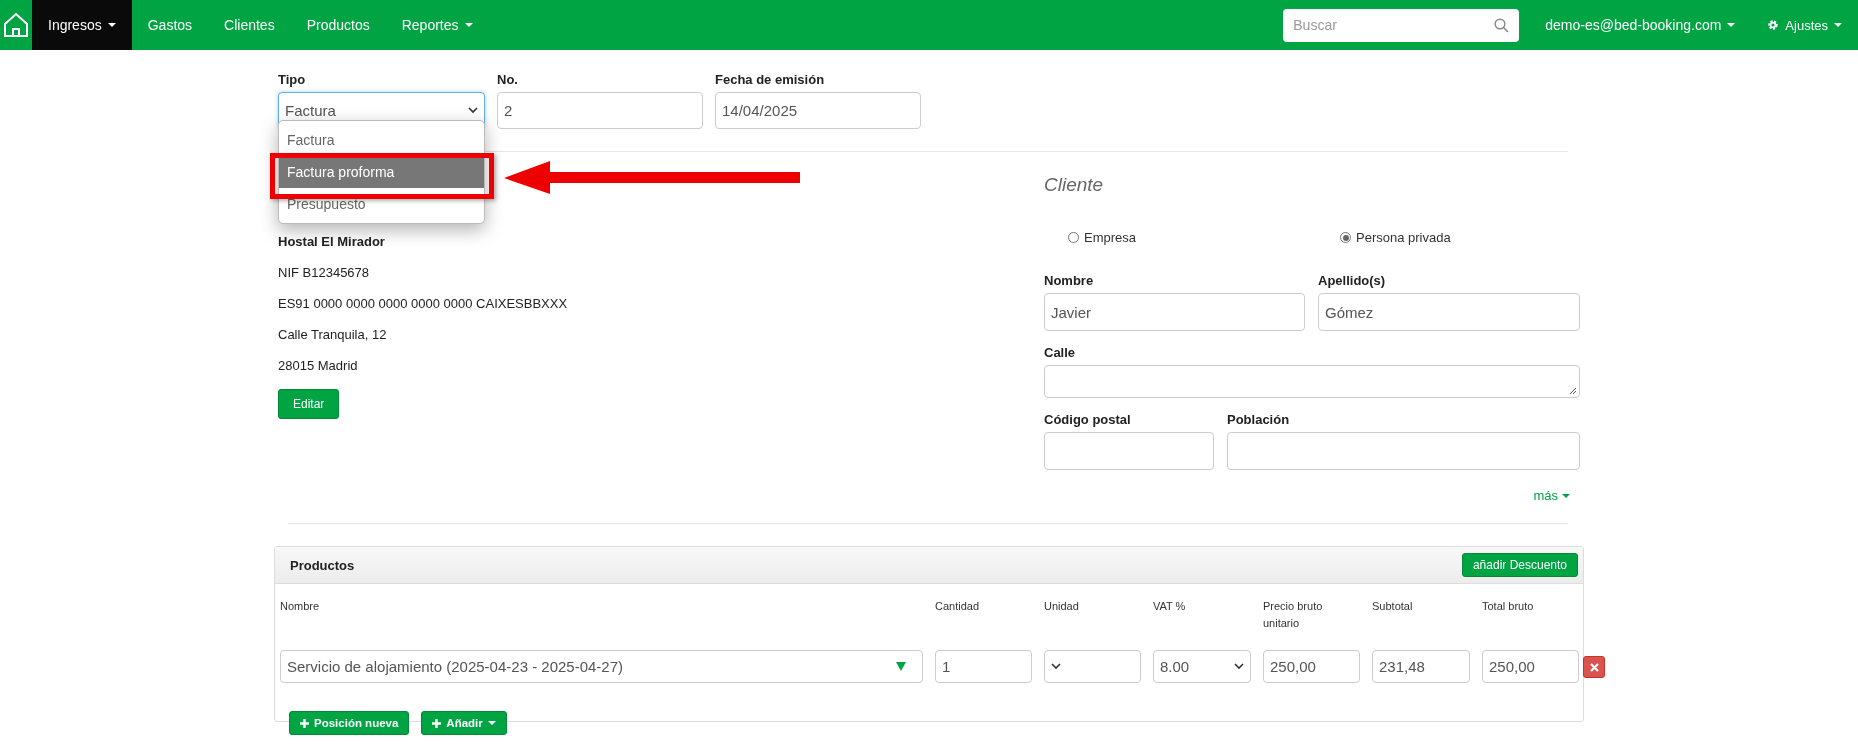  What do you see at coordinates (901, 666) in the screenshot?
I see `triangle-icon` at bounding box center [901, 666].